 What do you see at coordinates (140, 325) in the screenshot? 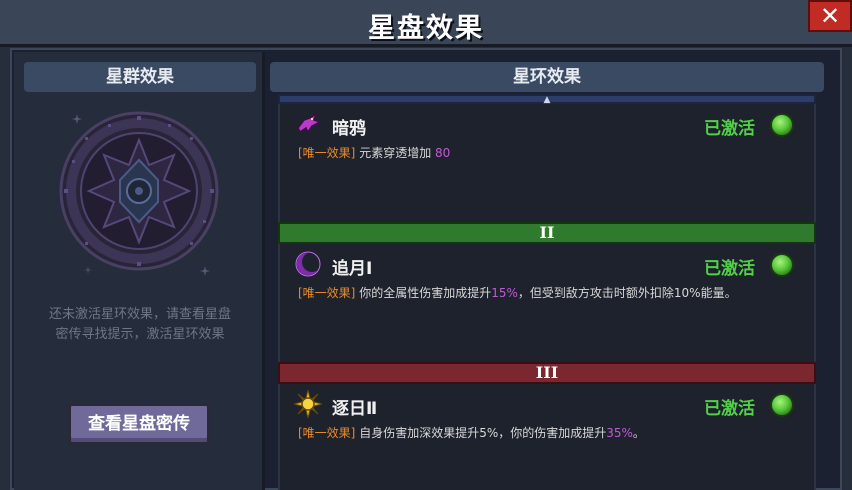
I see `inactive-hint: 还未激活星环效果，请查看星盘 密传寻找提示，激活星环效果` at bounding box center [140, 325].